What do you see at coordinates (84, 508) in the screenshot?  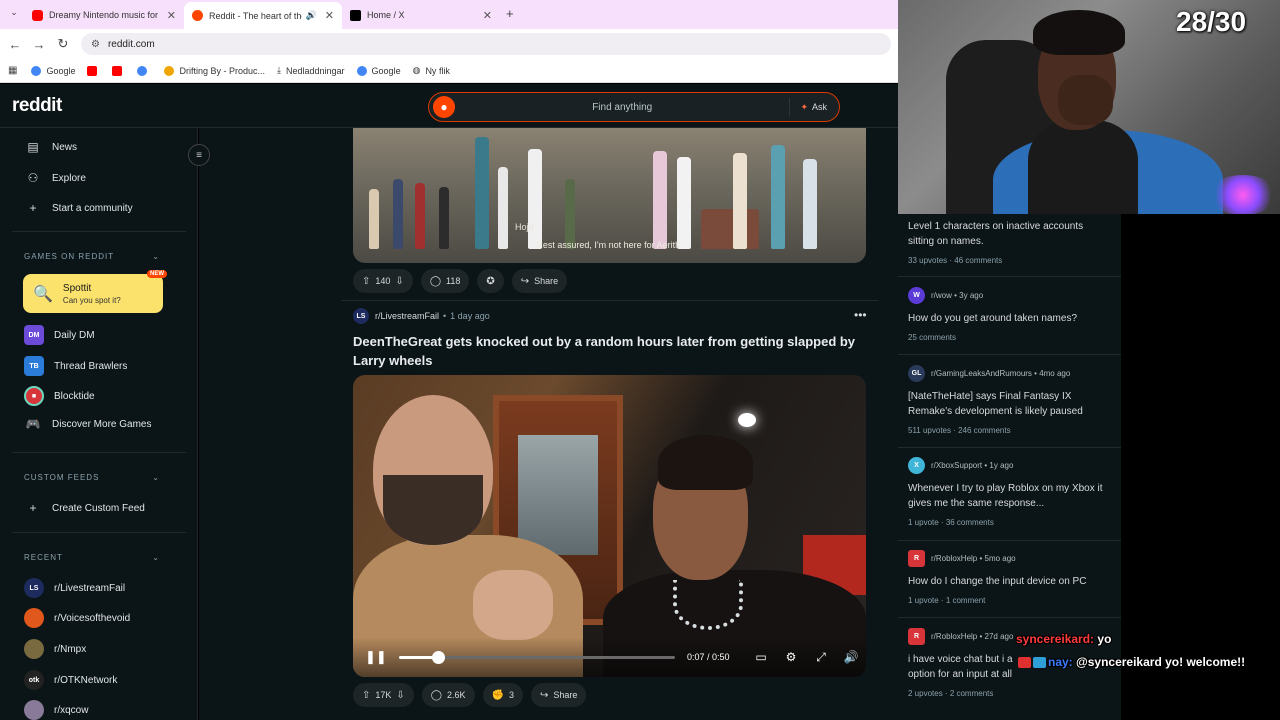 I see `create-custom-feed-button: + Create Custom Feed` at bounding box center [84, 508].